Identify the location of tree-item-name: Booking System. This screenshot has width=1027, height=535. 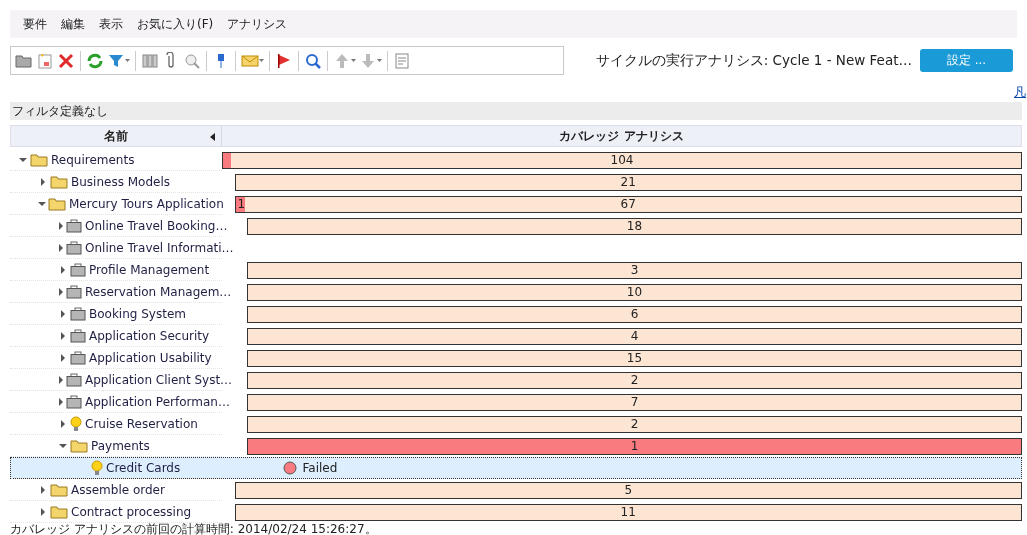
(137, 313).